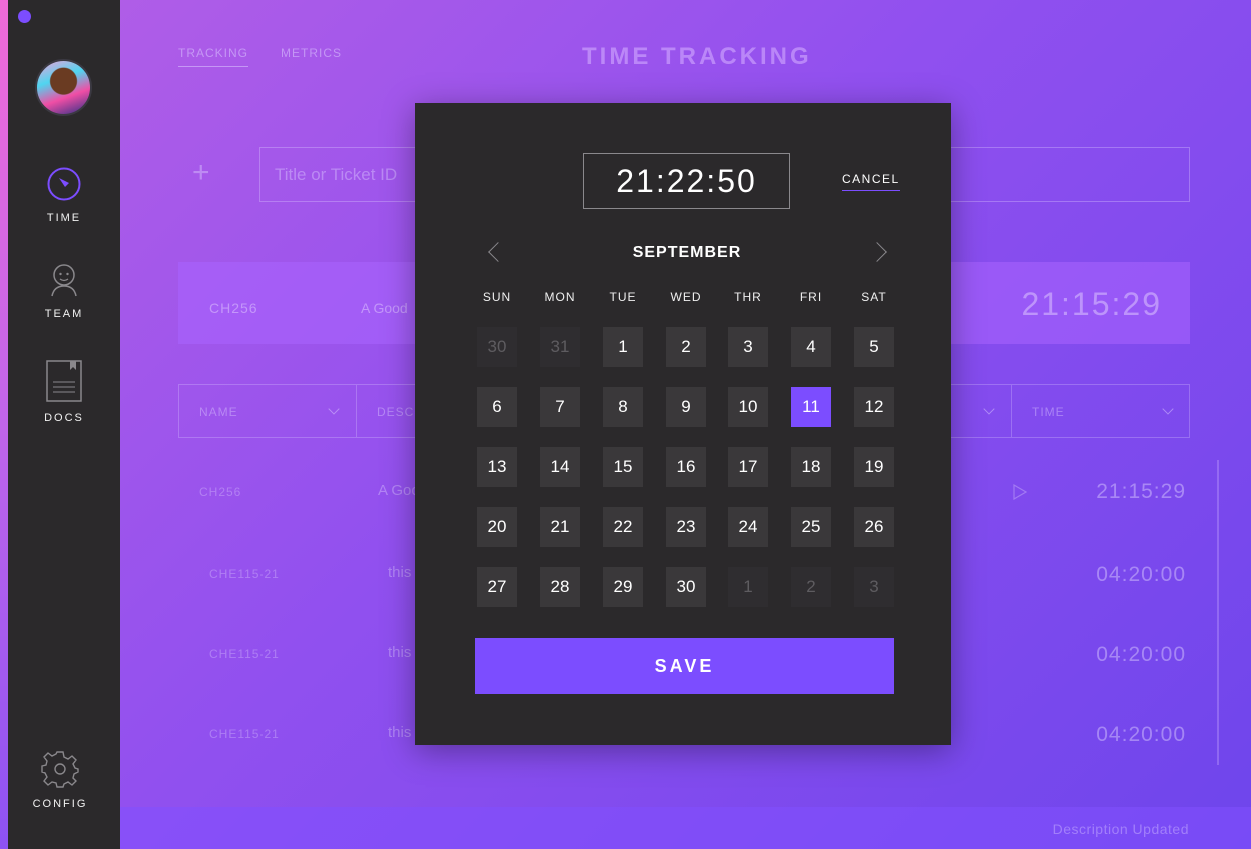  Describe the element at coordinates (384, 308) in the screenshot. I see `active-description: A Good` at that location.